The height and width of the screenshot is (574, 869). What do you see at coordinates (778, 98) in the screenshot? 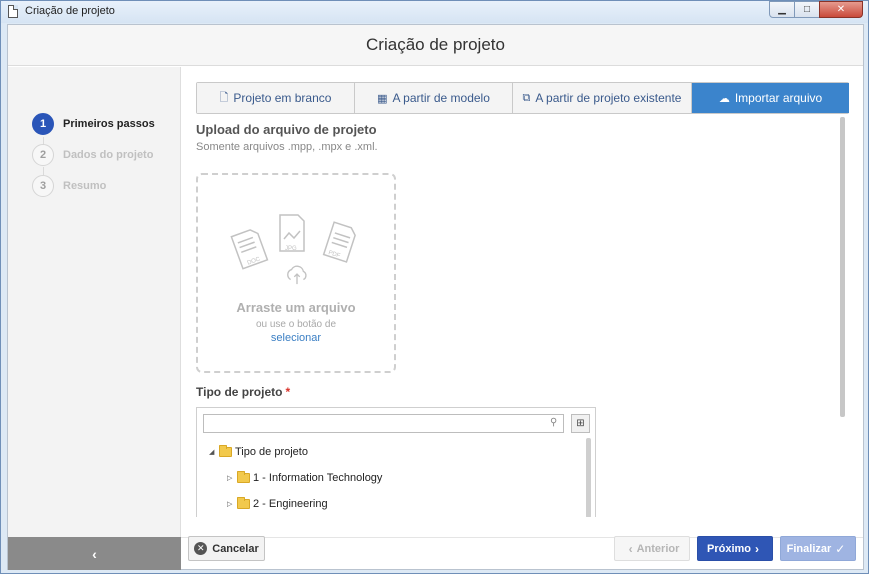
I see `tab-label: Importar arquivo` at bounding box center [778, 98].